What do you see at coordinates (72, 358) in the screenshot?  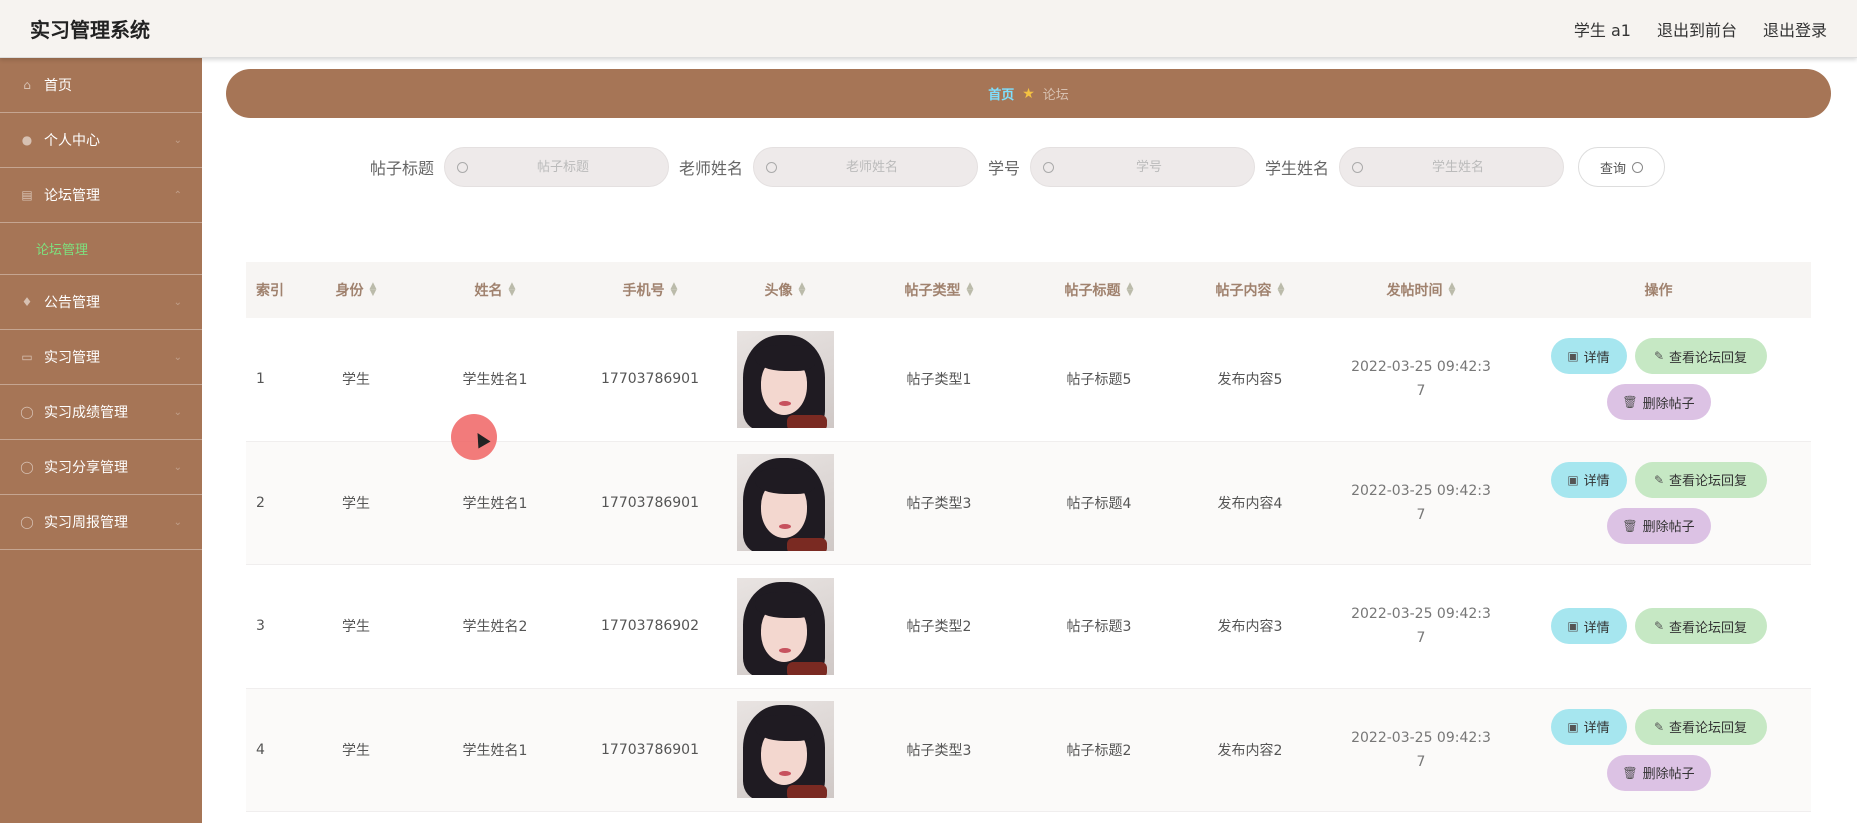 I see `sidebar-item-label: 实习管理` at bounding box center [72, 358].